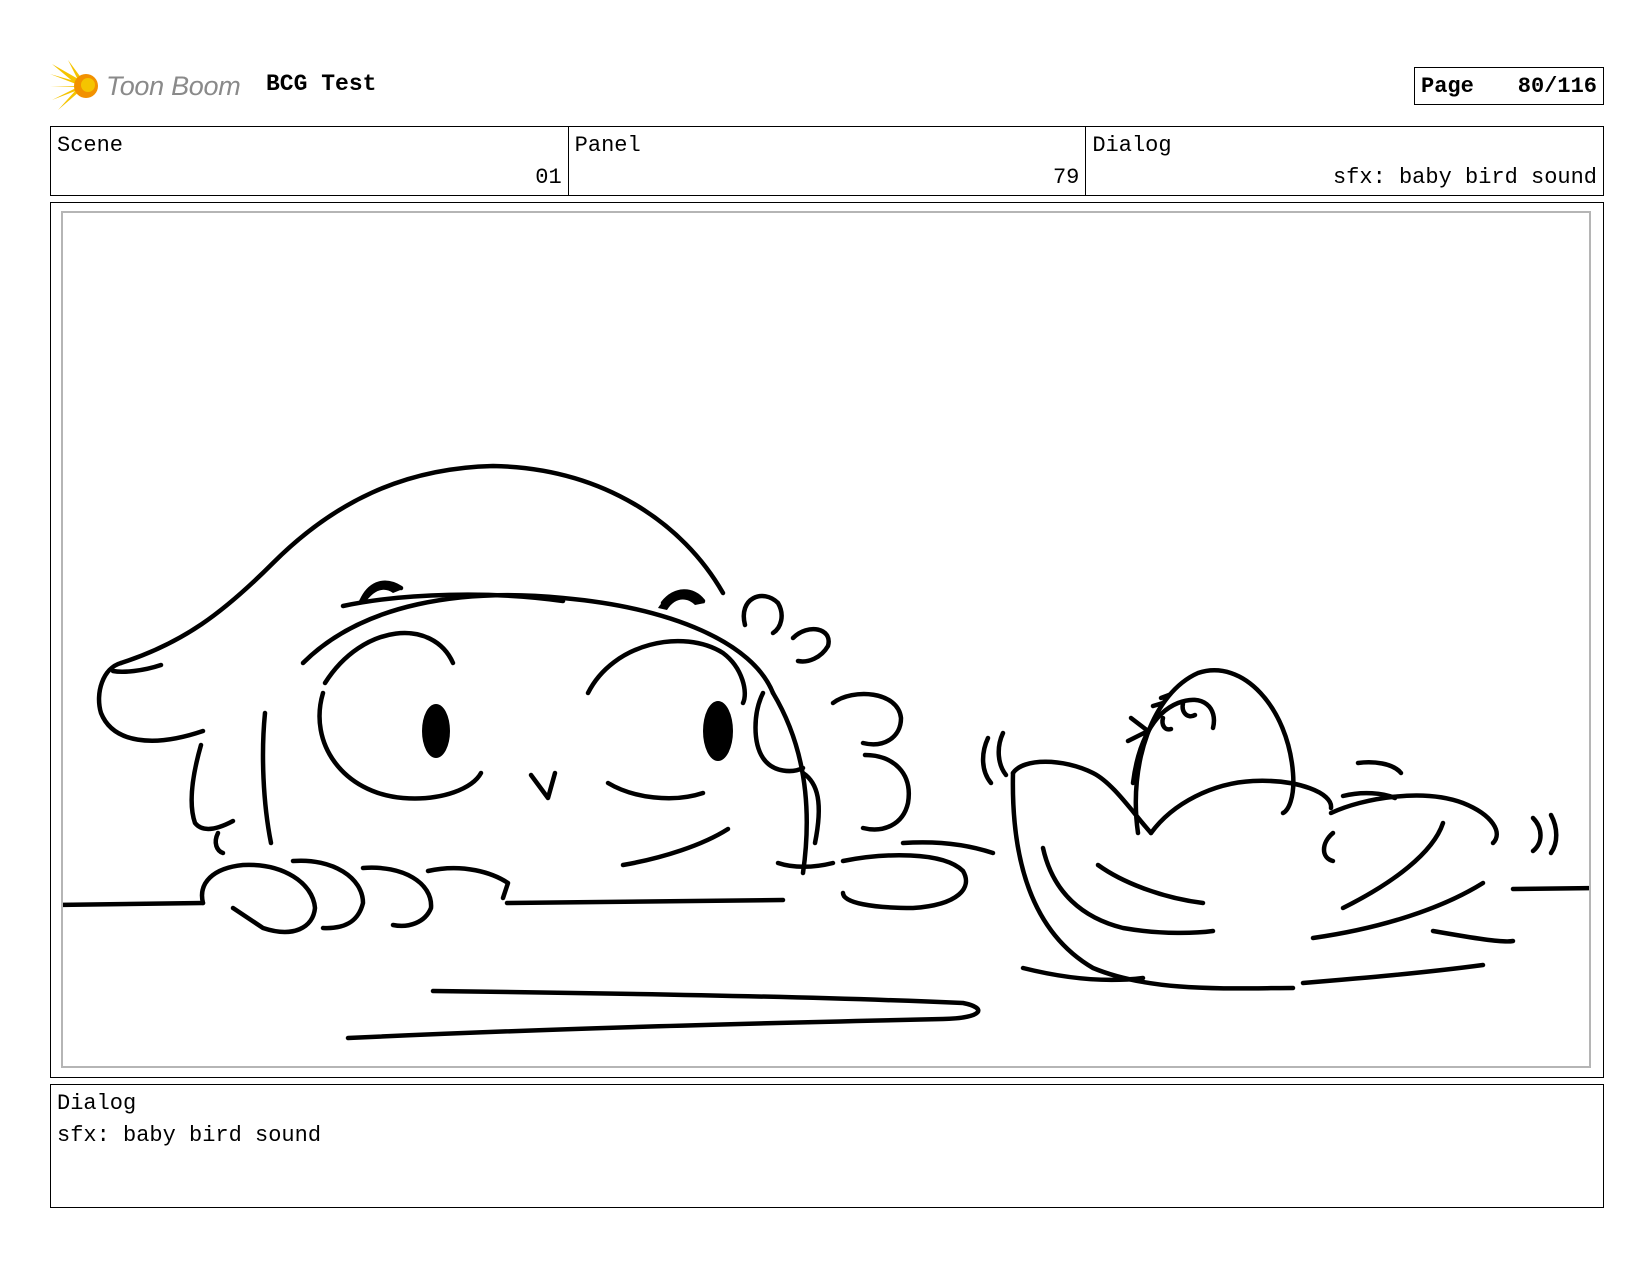 The width and height of the screenshot is (1648, 1276). I want to click on storyboard-header: Toon Boom BCG Test Page 80/116, so click(827, 86).